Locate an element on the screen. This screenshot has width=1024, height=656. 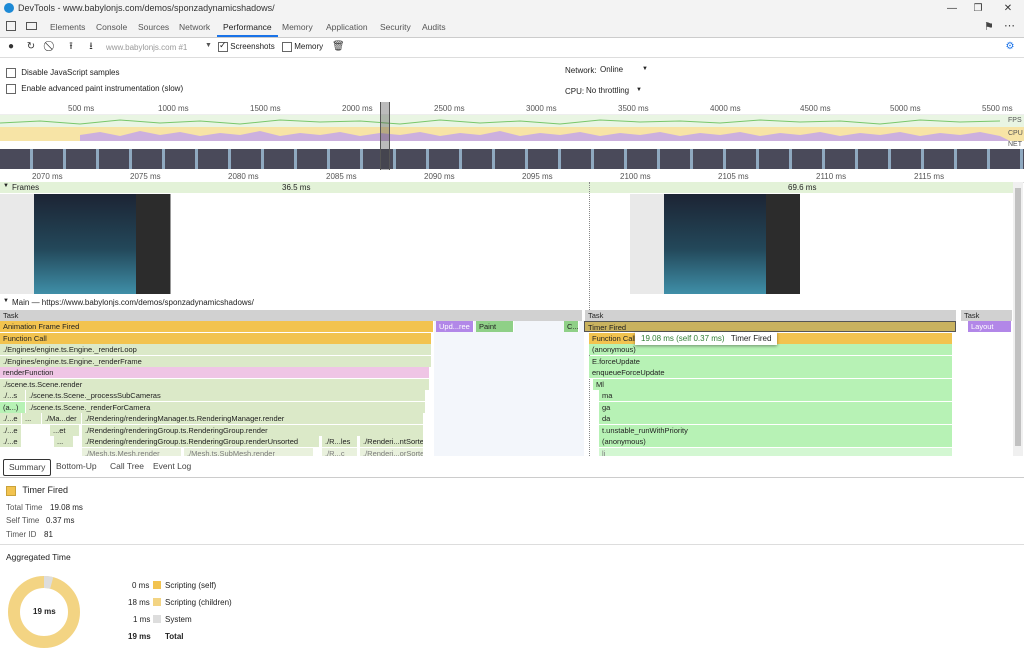
render-function-bar: renderFunction is located at coordinates (215, 372).